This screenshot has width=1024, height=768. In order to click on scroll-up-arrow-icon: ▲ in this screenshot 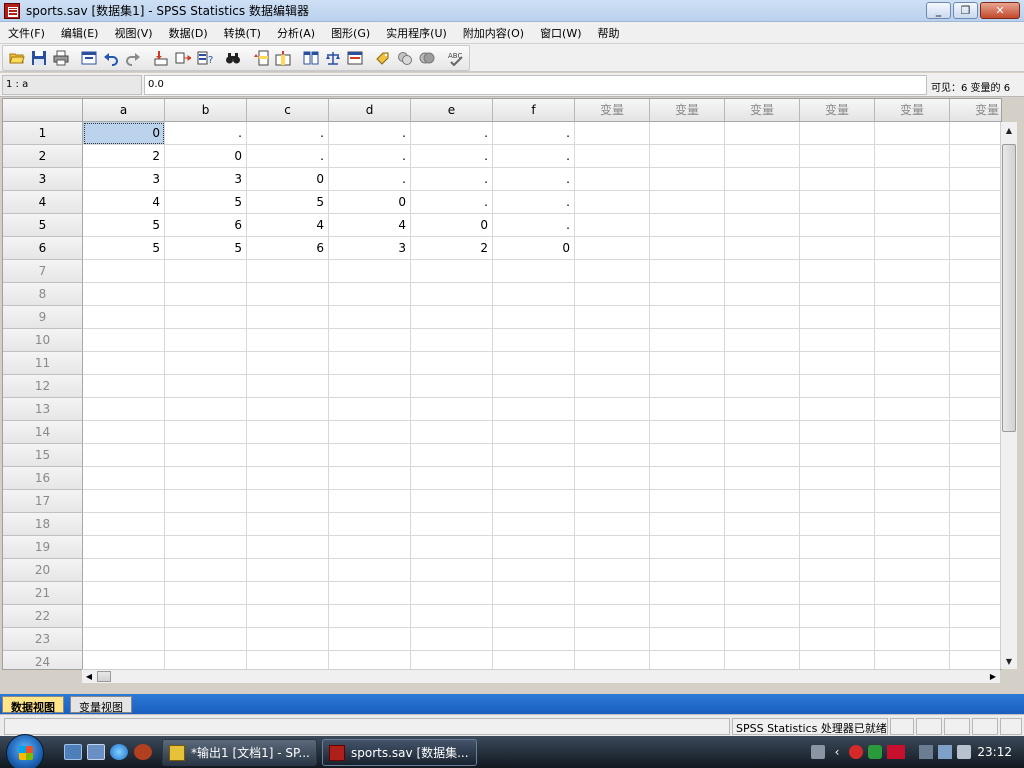, I will do `click(1009, 130)`.